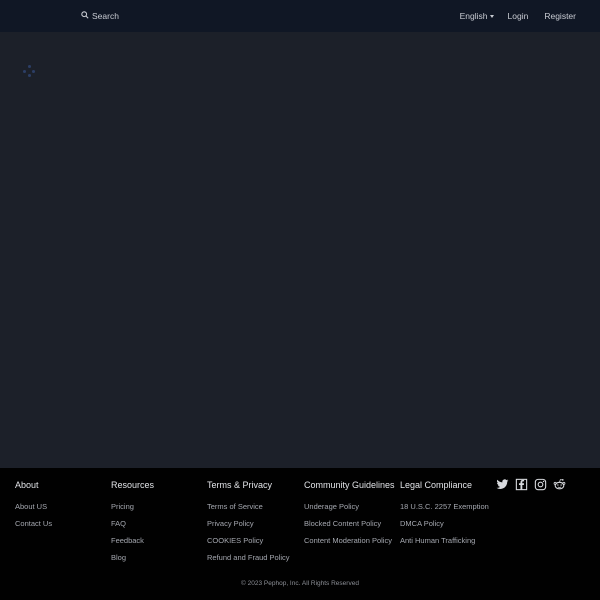  What do you see at coordinates (133, 485) in the screenshot?
I see `footer-heading: Resources` at bounding box center [133, 485].